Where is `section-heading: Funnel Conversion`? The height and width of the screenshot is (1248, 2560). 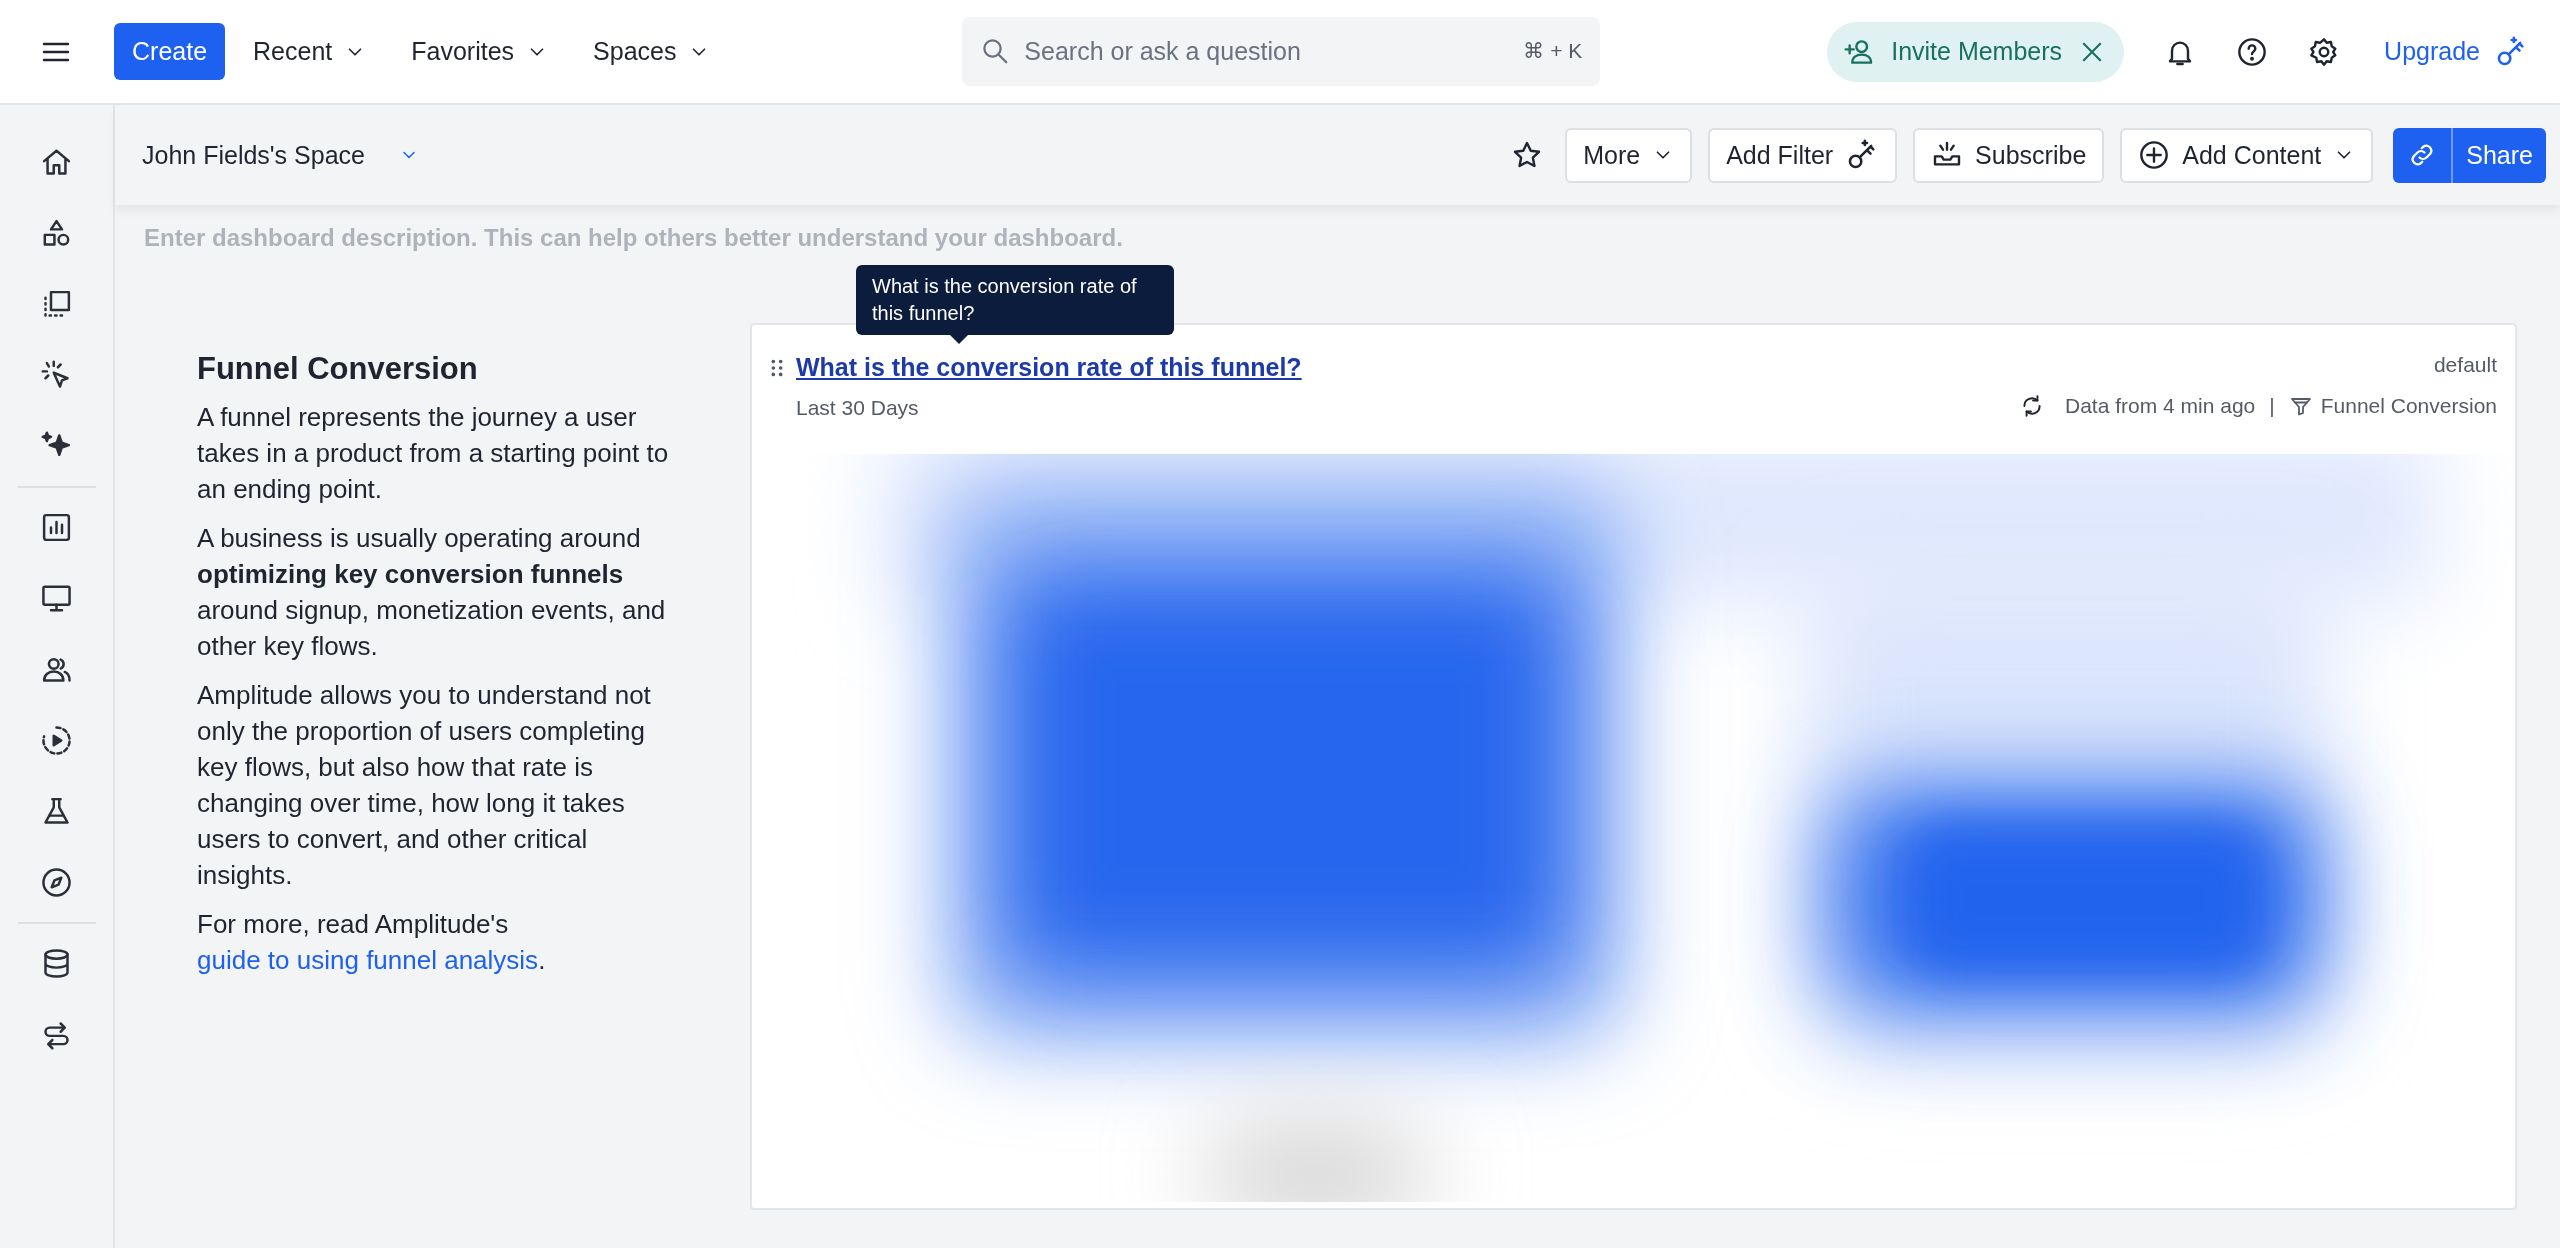 section-heading: Funnel Conversion is located at coordinates (338, 369).